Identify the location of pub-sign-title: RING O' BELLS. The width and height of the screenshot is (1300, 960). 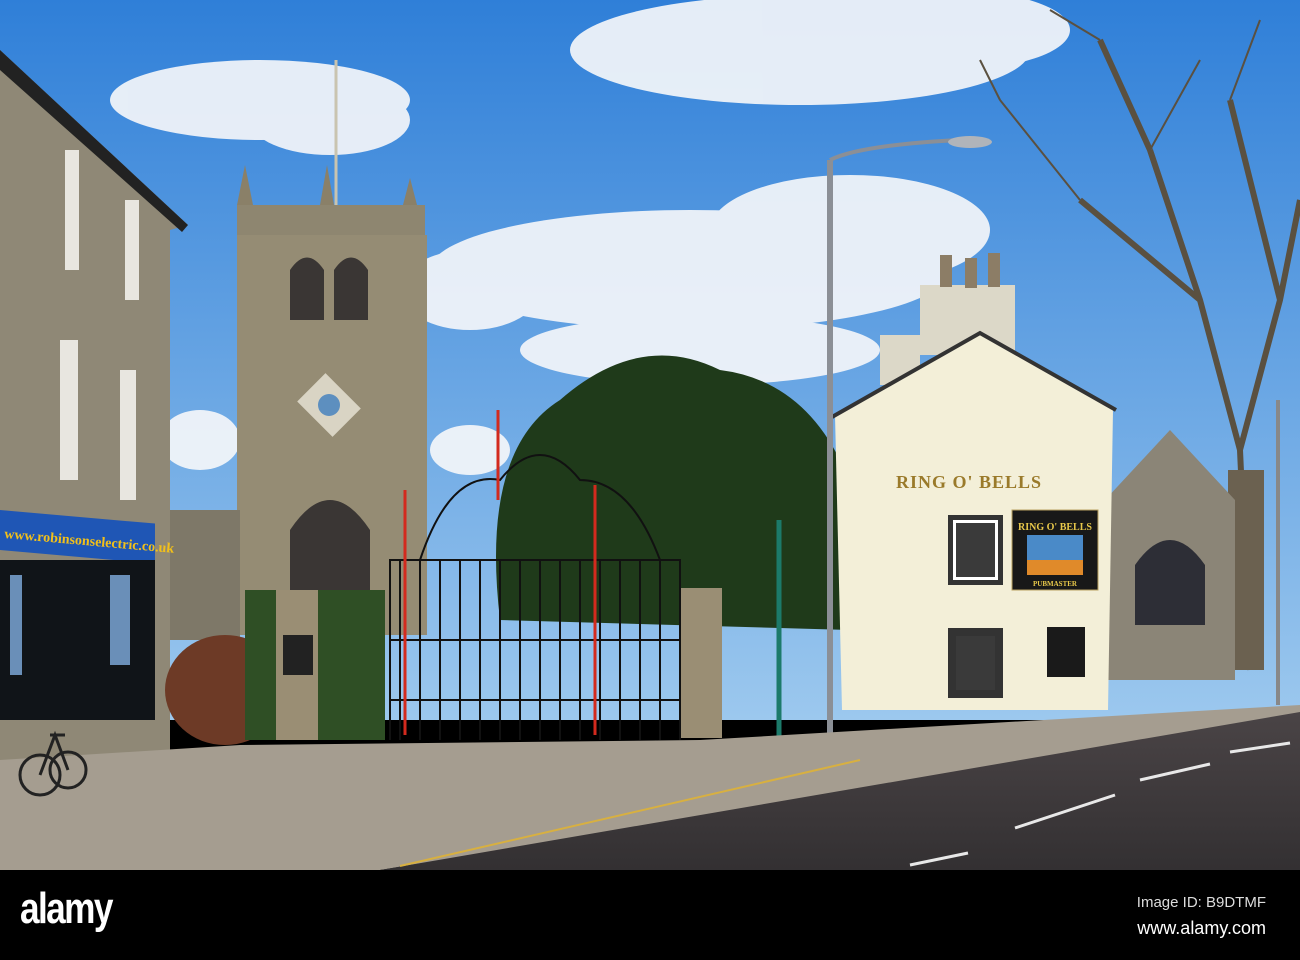
(1055, 527).